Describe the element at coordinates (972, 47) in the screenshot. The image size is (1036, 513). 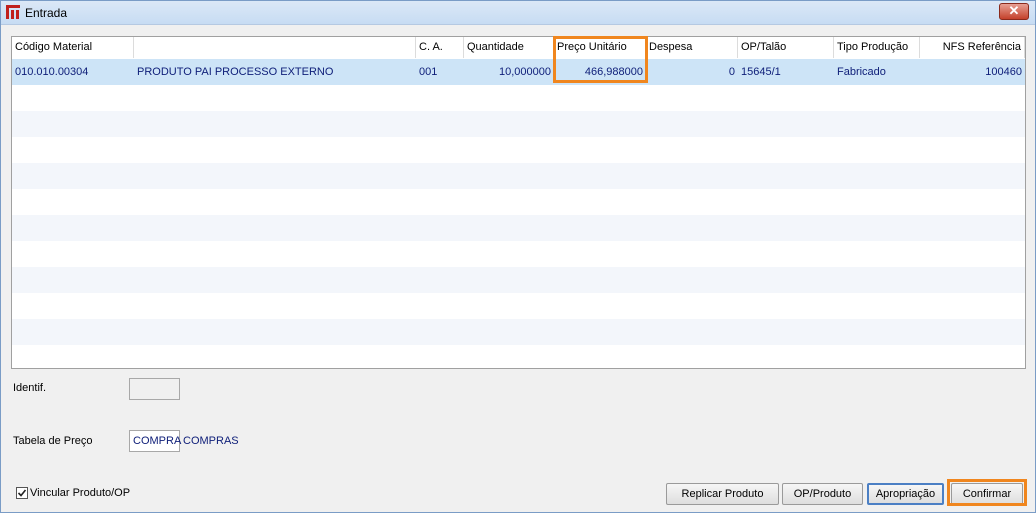
I see `col-nfs-referencia: NFS Referência` at that location.